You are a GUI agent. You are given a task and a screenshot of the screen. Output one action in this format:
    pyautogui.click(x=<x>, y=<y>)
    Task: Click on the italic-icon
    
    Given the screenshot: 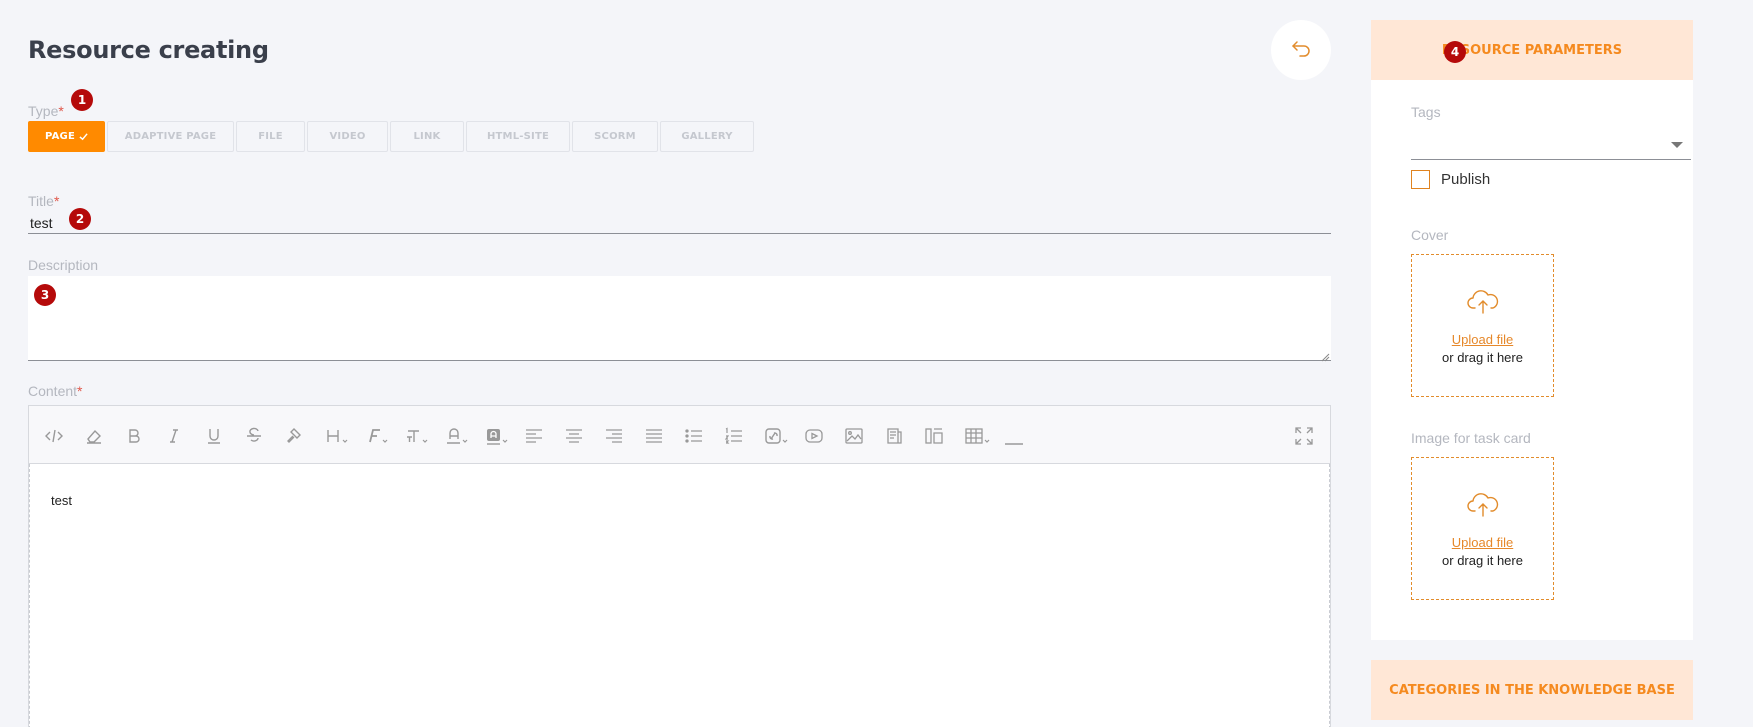 What is the action you would take?
    pyautogui.click(x=174, y=436)
    